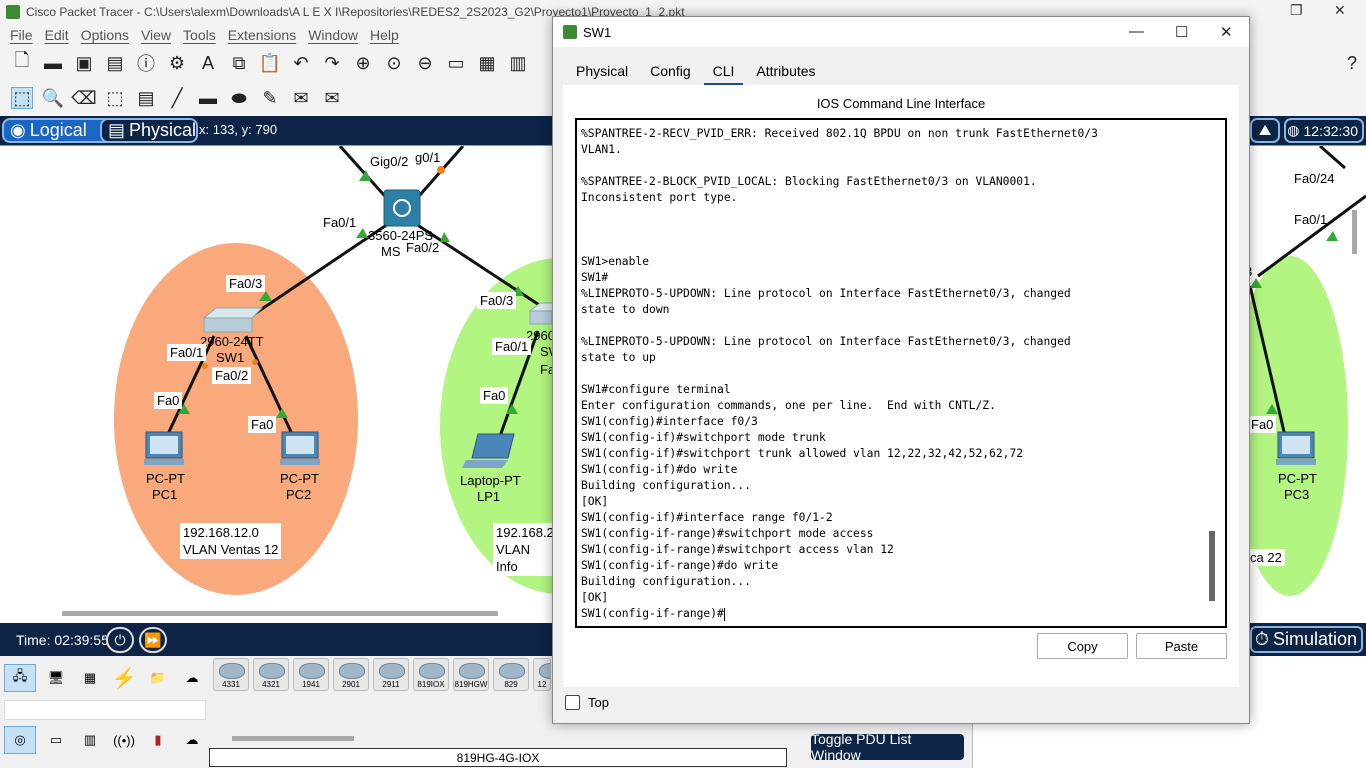 The height and width of the screenshot is (768, 1366). I want to click on workspace-vscroll, so click(1354, 232).